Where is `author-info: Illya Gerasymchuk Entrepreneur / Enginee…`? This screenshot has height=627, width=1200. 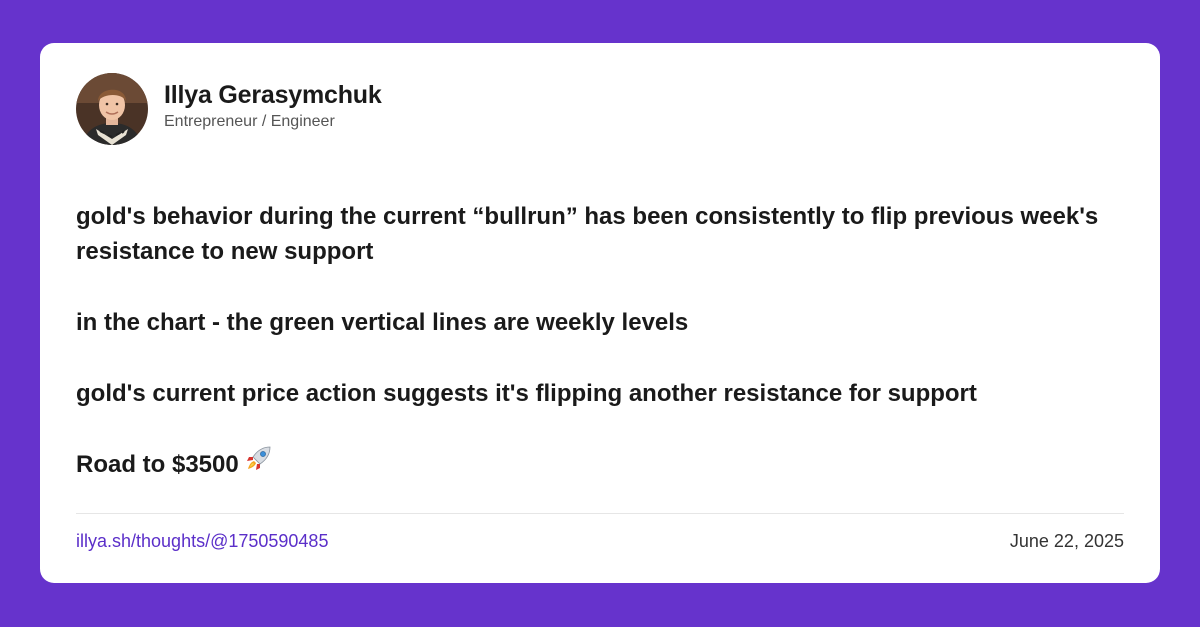
author-info: Illya Gerasymchuk Entrepreneur / Enginee… is located at coordinates (273, 106).